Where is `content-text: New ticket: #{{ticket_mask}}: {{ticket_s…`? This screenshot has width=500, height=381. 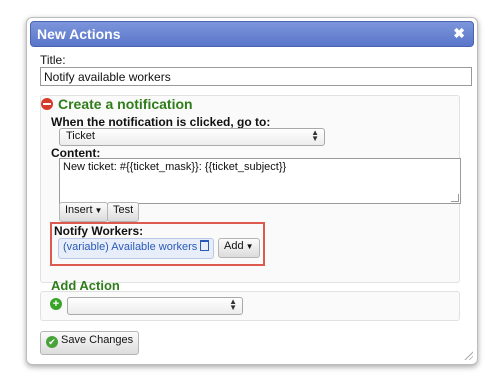
content-text: New ticket: #{{ticket_mask}}: {{ticket_s… is located at coordinates (175, 167).